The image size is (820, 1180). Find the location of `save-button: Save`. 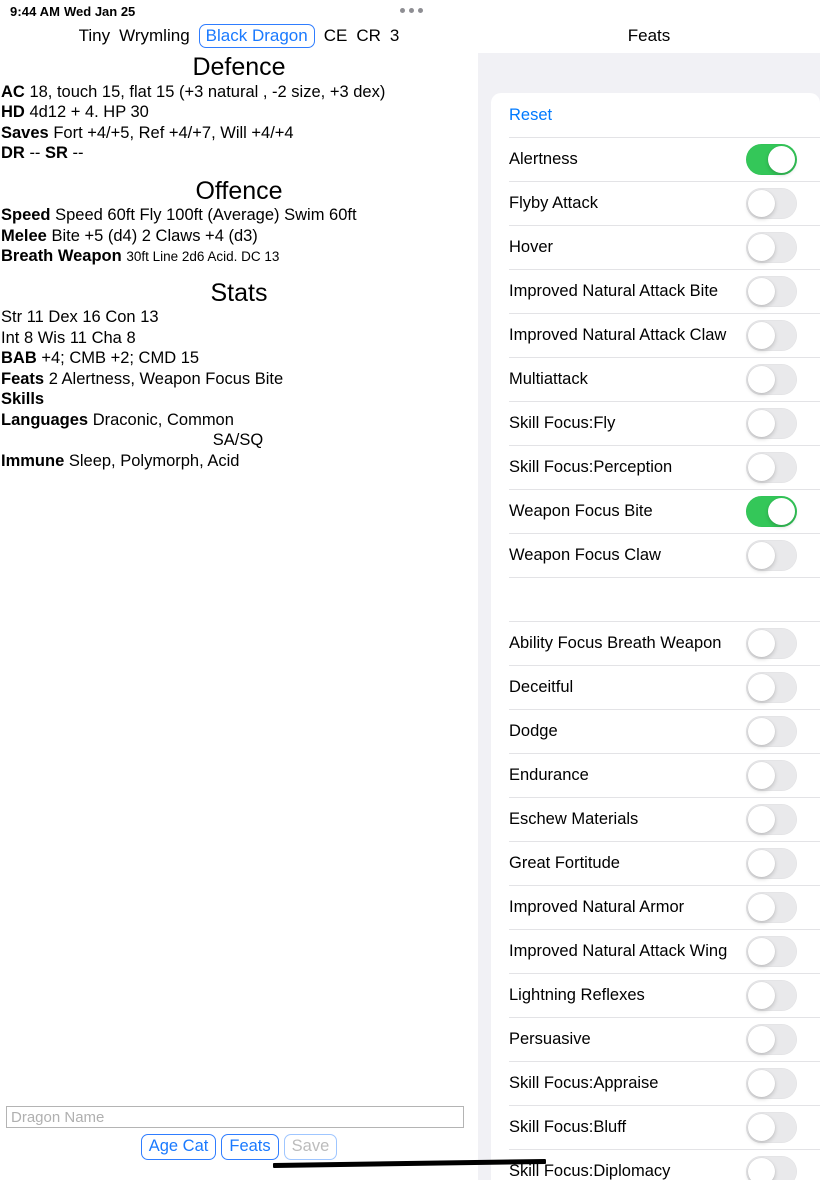

save-button: Save is located at coordinates (310, 1147).